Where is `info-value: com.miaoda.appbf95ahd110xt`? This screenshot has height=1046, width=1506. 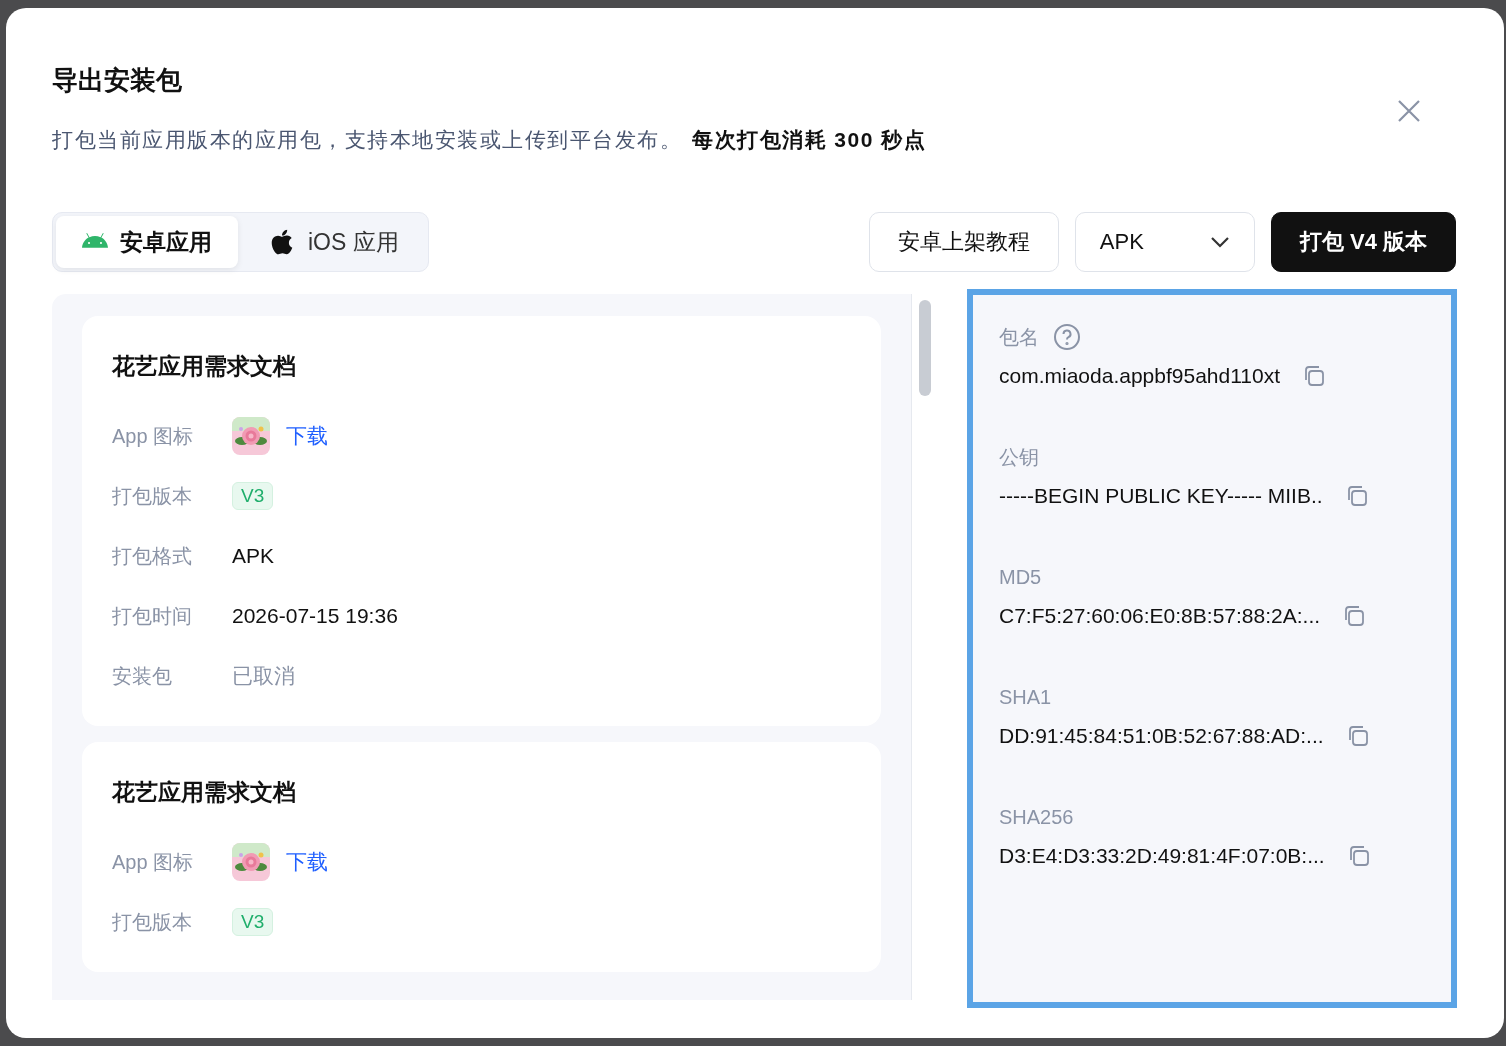 info-value: com.miaoda.appbf95ahd110xt is located at coordinates (1139, 376).